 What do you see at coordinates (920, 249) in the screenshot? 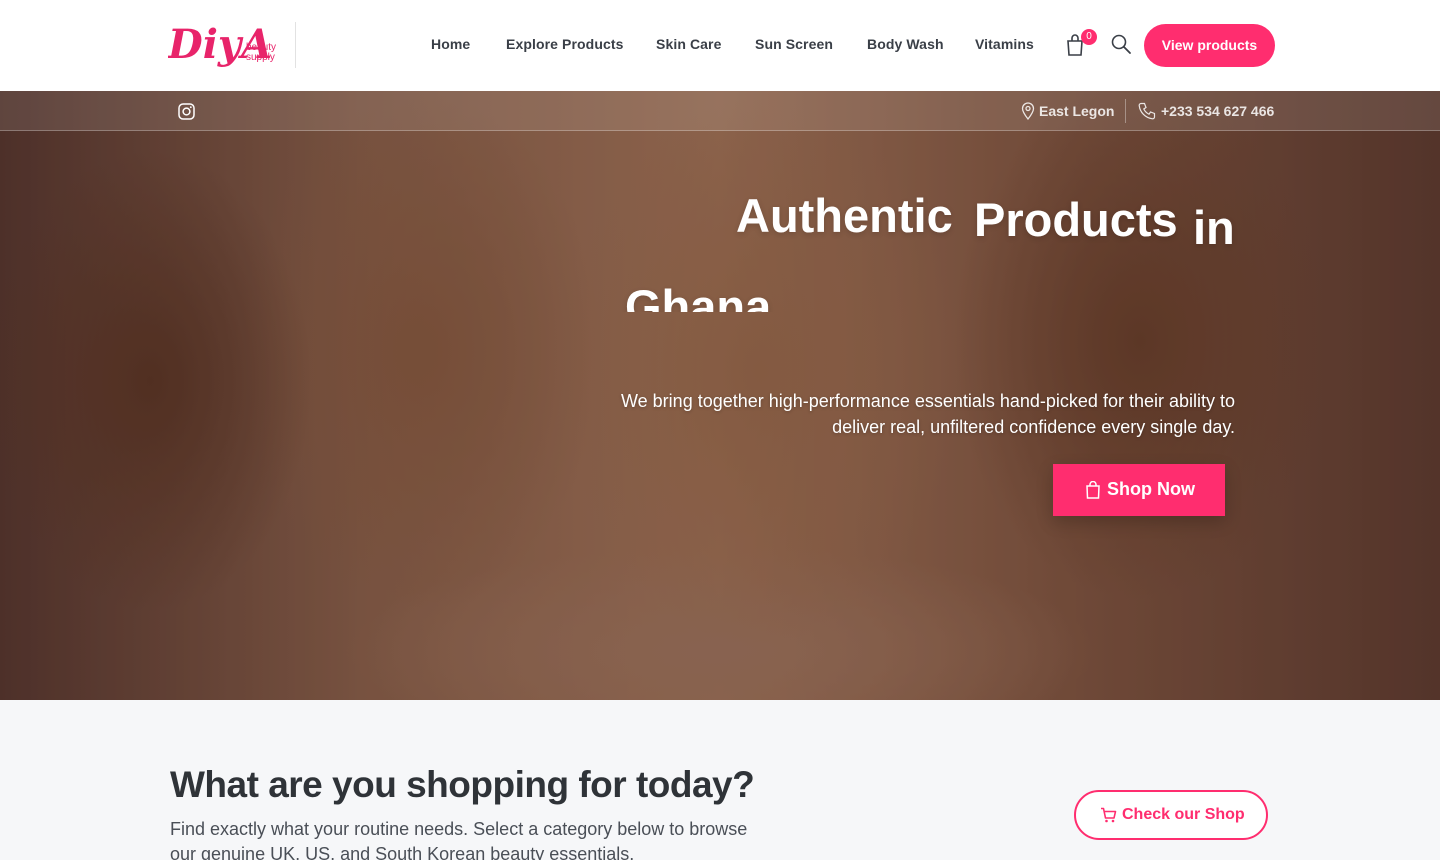
I see `hero-title: Authentic Products in Ghana` at bounding box center [920, 249].